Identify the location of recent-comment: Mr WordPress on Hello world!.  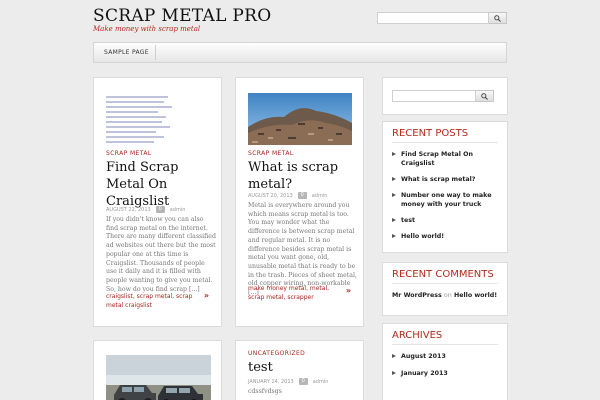
(444, 295).